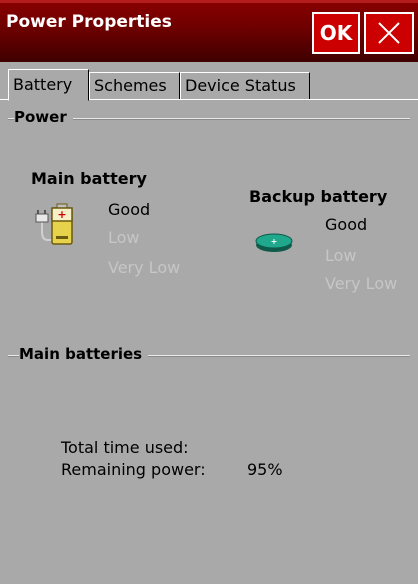  What do you see at coordinates (265, 469) in the screenshot?
I see `remaining-power-value: 95%` at bounding box center [265, 469].